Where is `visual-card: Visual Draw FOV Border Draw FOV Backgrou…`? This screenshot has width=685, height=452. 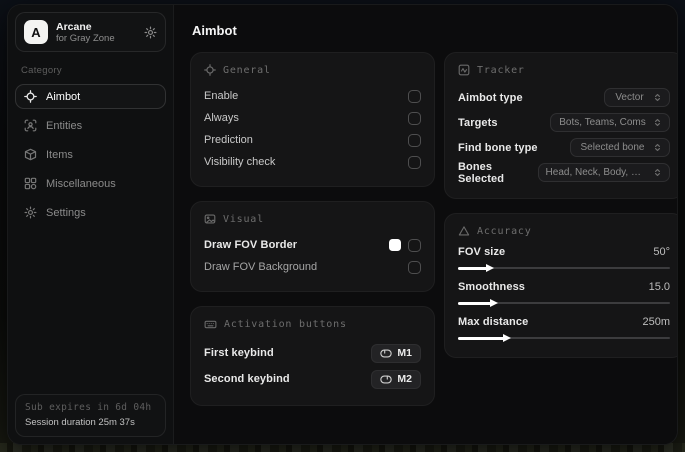
visual-card: Visual Draw FOV Border Draw FOV Backgrou… is located at coordinates (312, 246).